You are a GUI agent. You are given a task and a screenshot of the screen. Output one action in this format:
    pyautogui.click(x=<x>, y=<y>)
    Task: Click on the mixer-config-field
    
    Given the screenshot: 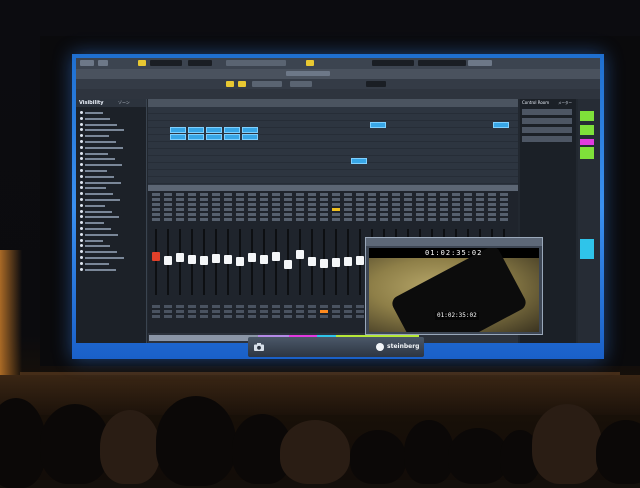 What is the action you would take?
    pyautogui.click(x=376, y=84)
    